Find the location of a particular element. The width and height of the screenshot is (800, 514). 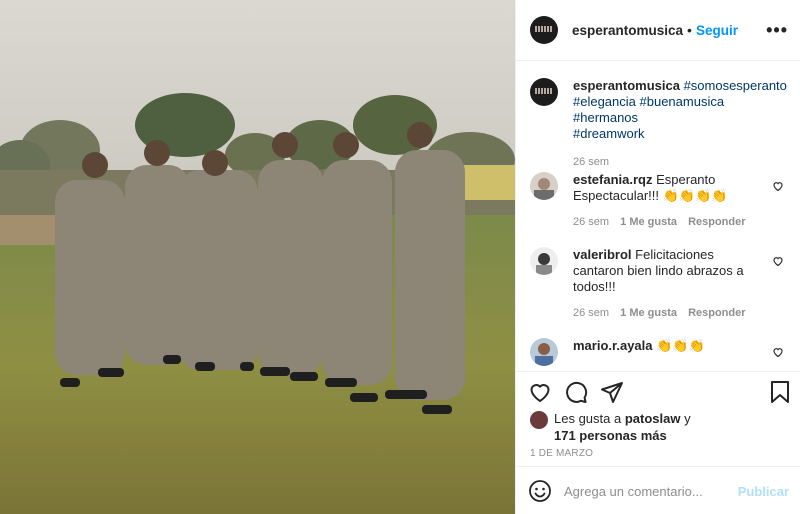

hashtag-link: #elegancia is located at coordinates (604, 101).